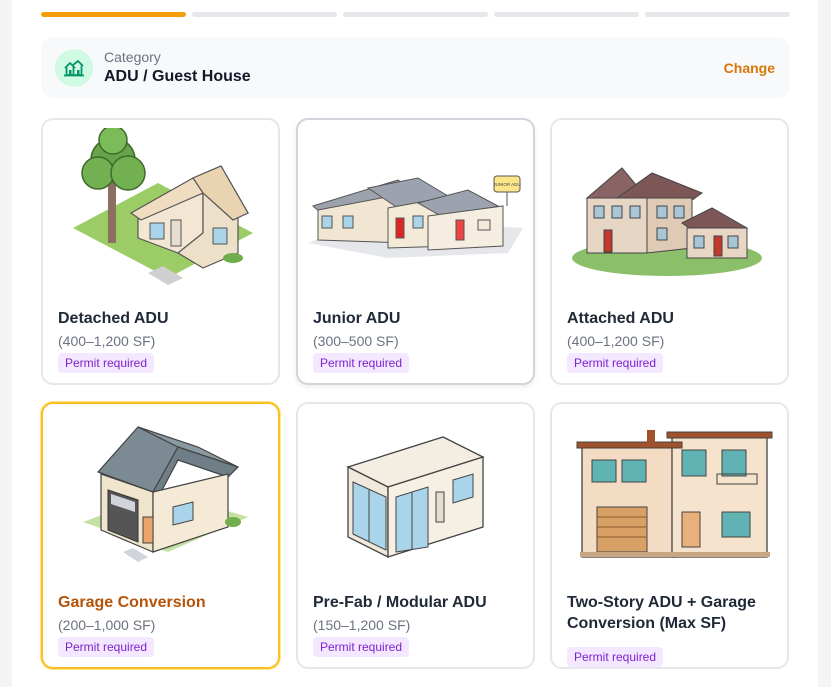 This screenshot has height=687, width=831. I want to click on house-icon, so click(74, 67).